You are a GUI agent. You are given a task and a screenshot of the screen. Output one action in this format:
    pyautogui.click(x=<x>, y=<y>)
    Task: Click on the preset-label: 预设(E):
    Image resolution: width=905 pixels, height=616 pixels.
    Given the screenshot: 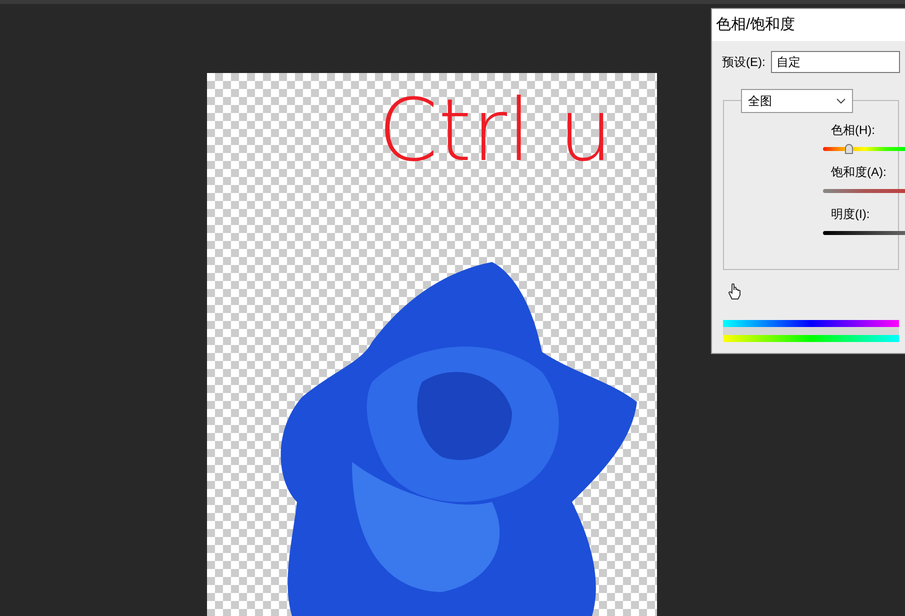 What is the action you would take?
    pyautogui.click(x=744, y=62)
    